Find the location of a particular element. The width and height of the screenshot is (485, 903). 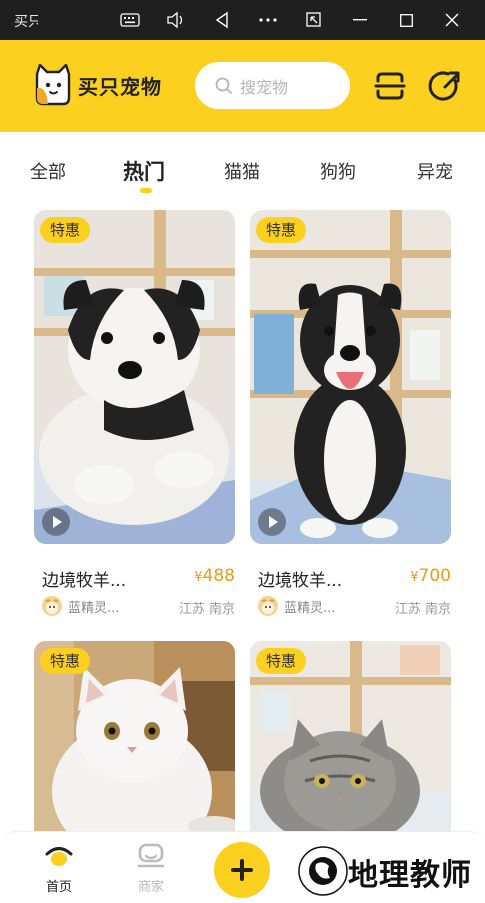

shop-icon is located at coordinates (151, 855).